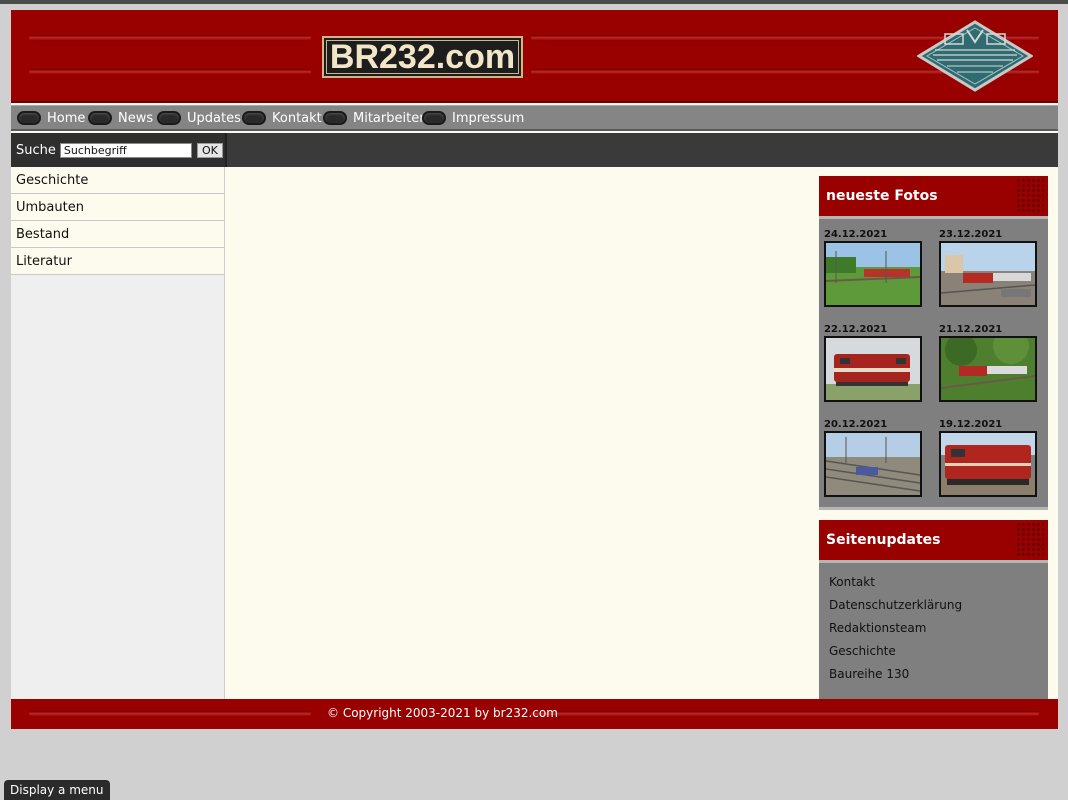  What do you see at coordinates (534, 2) in the screenshot?
I see `window-top-edge` at bounding box center [534, 2].